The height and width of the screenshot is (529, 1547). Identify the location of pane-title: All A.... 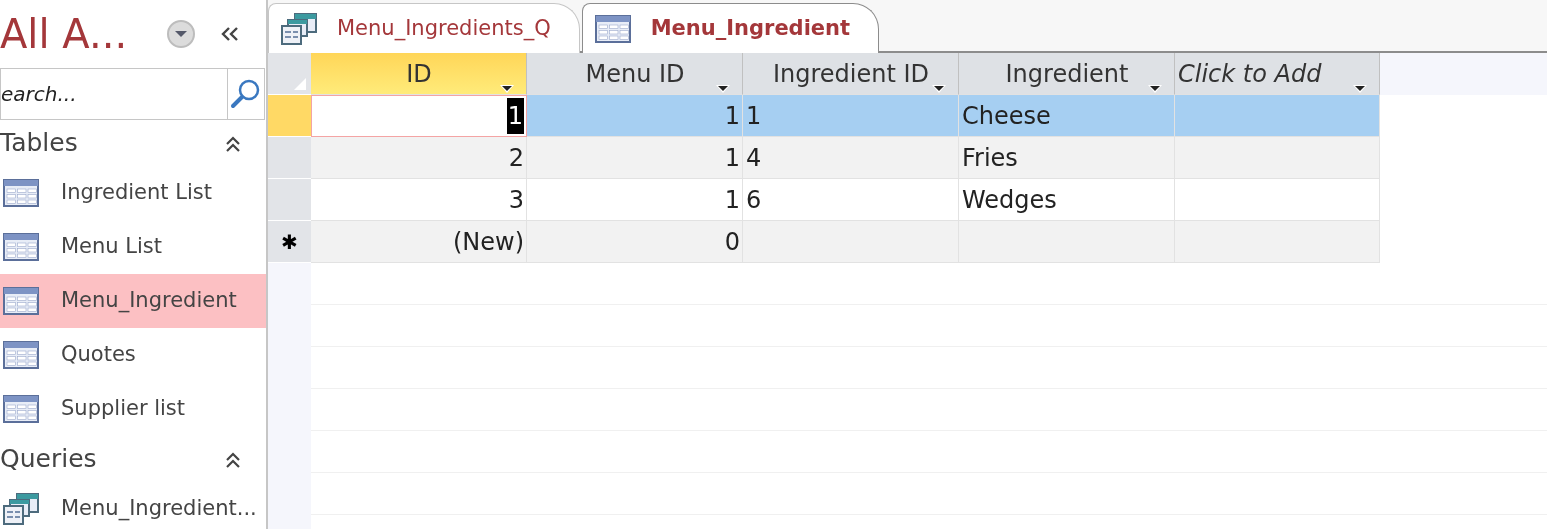
(64, 34).